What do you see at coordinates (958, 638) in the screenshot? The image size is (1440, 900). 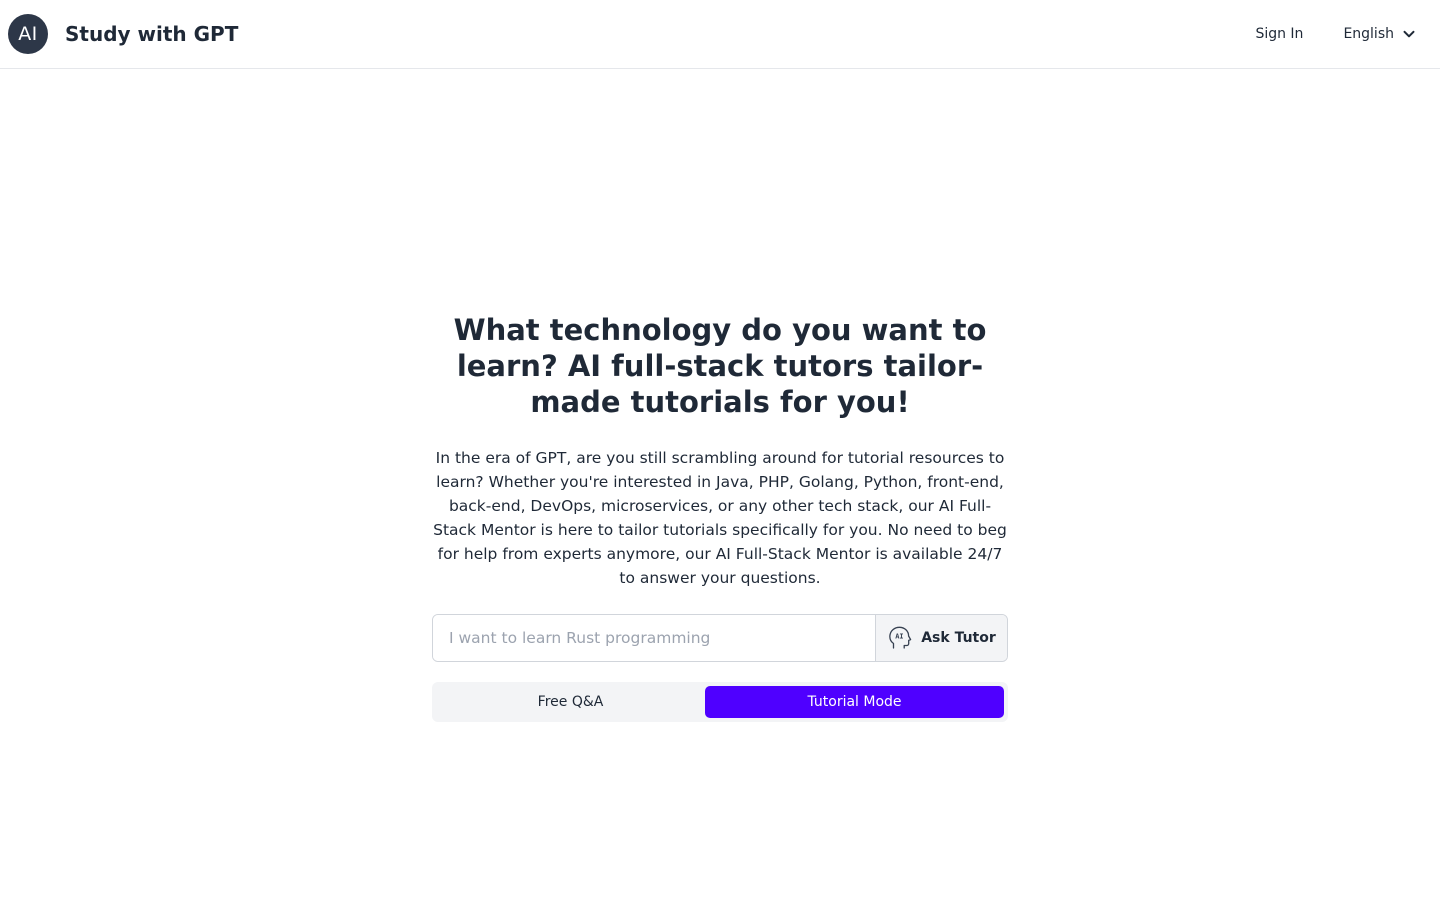 I see `ask-tutor-label: Ask Tutor` at bounding box center [958, 638].